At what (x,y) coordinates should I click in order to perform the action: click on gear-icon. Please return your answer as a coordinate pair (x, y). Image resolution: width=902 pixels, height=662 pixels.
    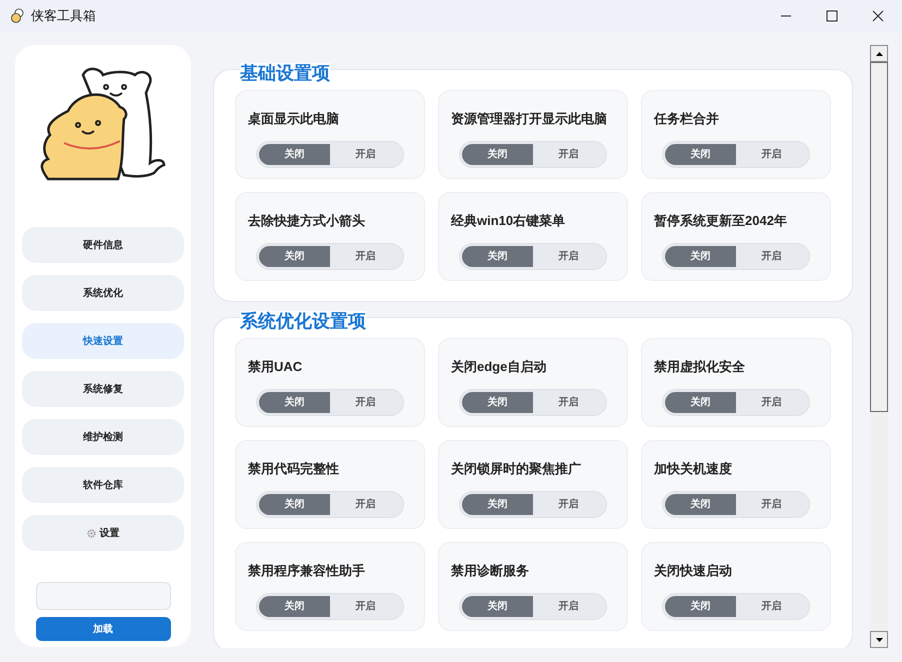
    Looking at the image, I should click on (91, 533).